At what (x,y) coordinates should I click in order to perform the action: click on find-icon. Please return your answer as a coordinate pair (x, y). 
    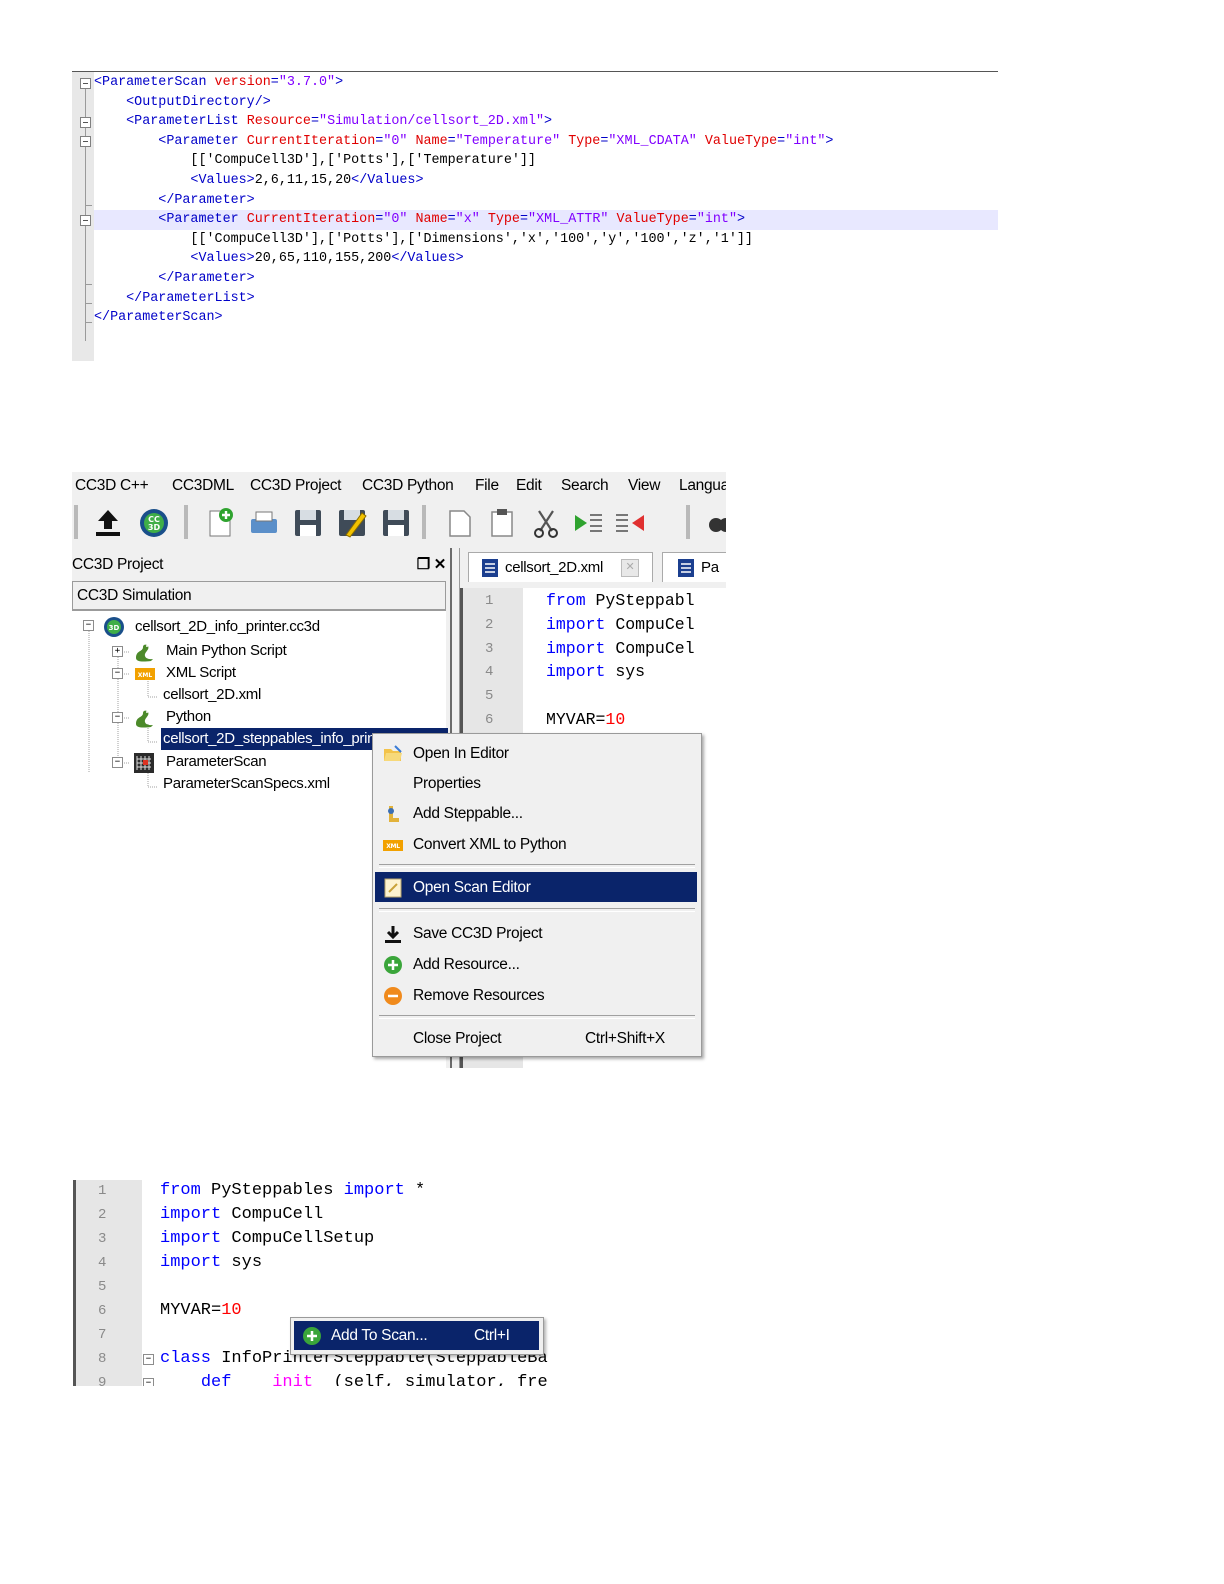
    Looking at the image, I should click on (714, 523).